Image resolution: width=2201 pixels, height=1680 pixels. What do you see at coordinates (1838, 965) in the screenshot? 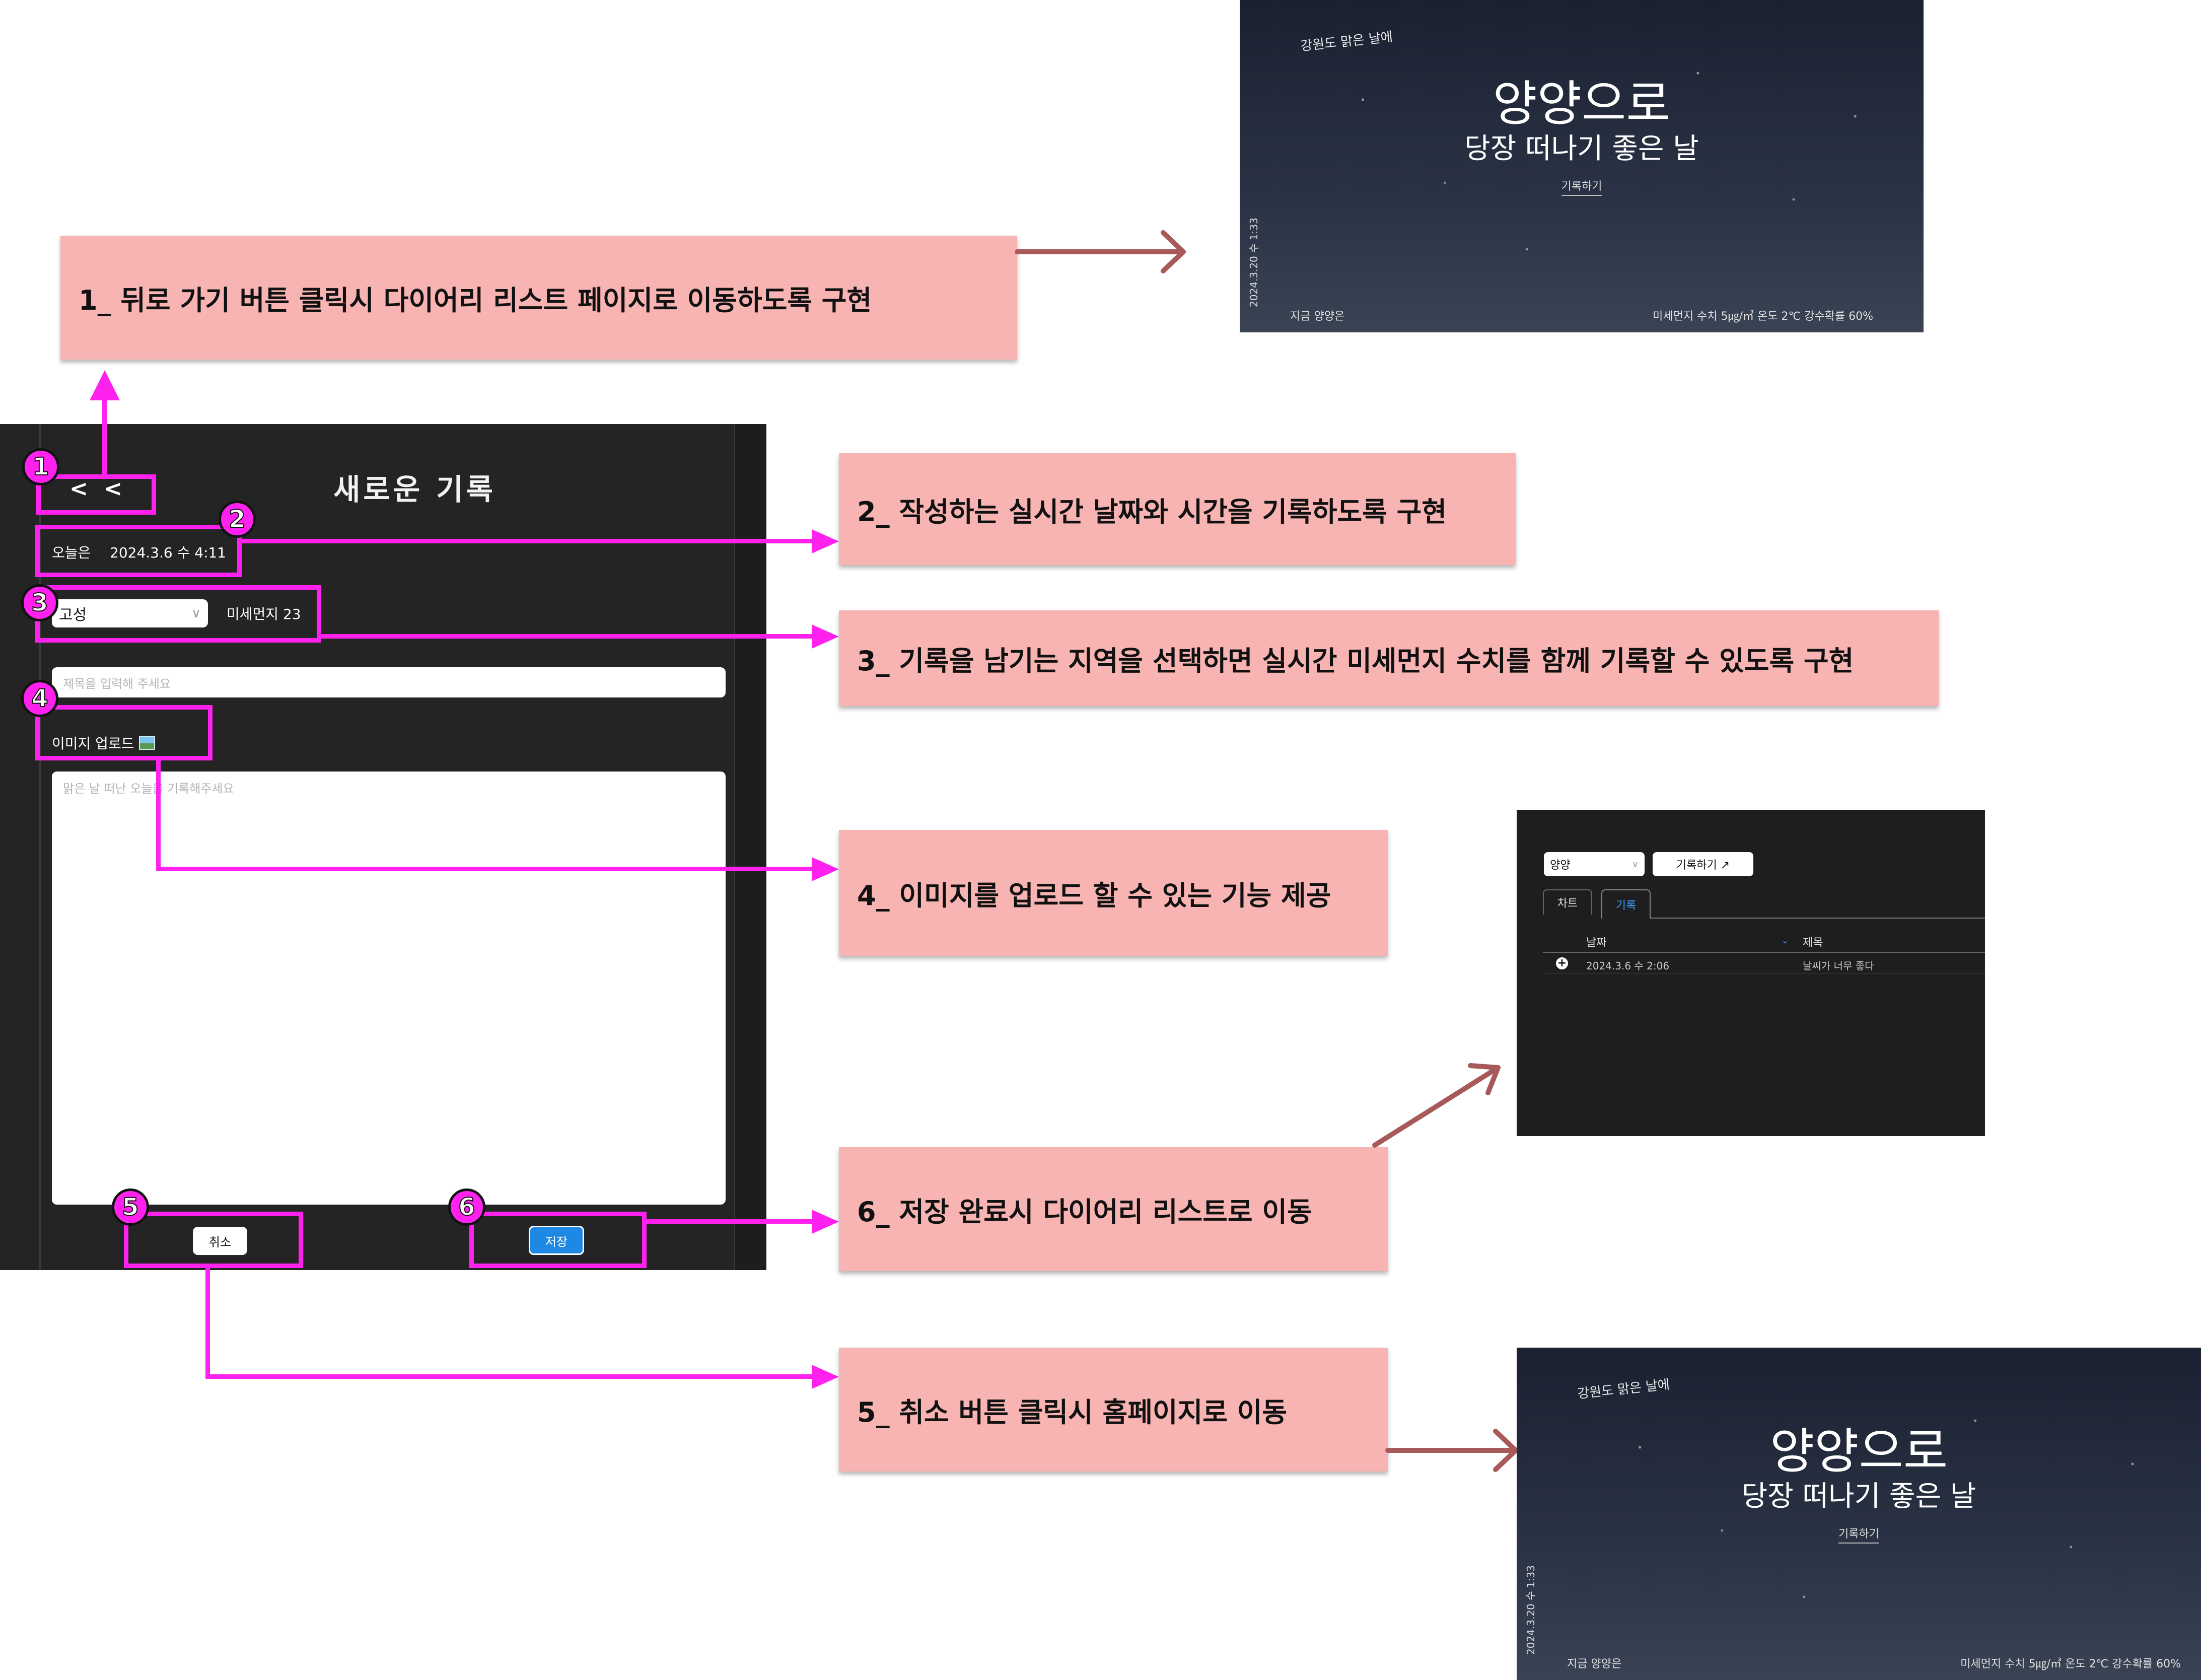
I see `row-title: 날씨가 너무 좋다` at bounding box center [1838, 965].